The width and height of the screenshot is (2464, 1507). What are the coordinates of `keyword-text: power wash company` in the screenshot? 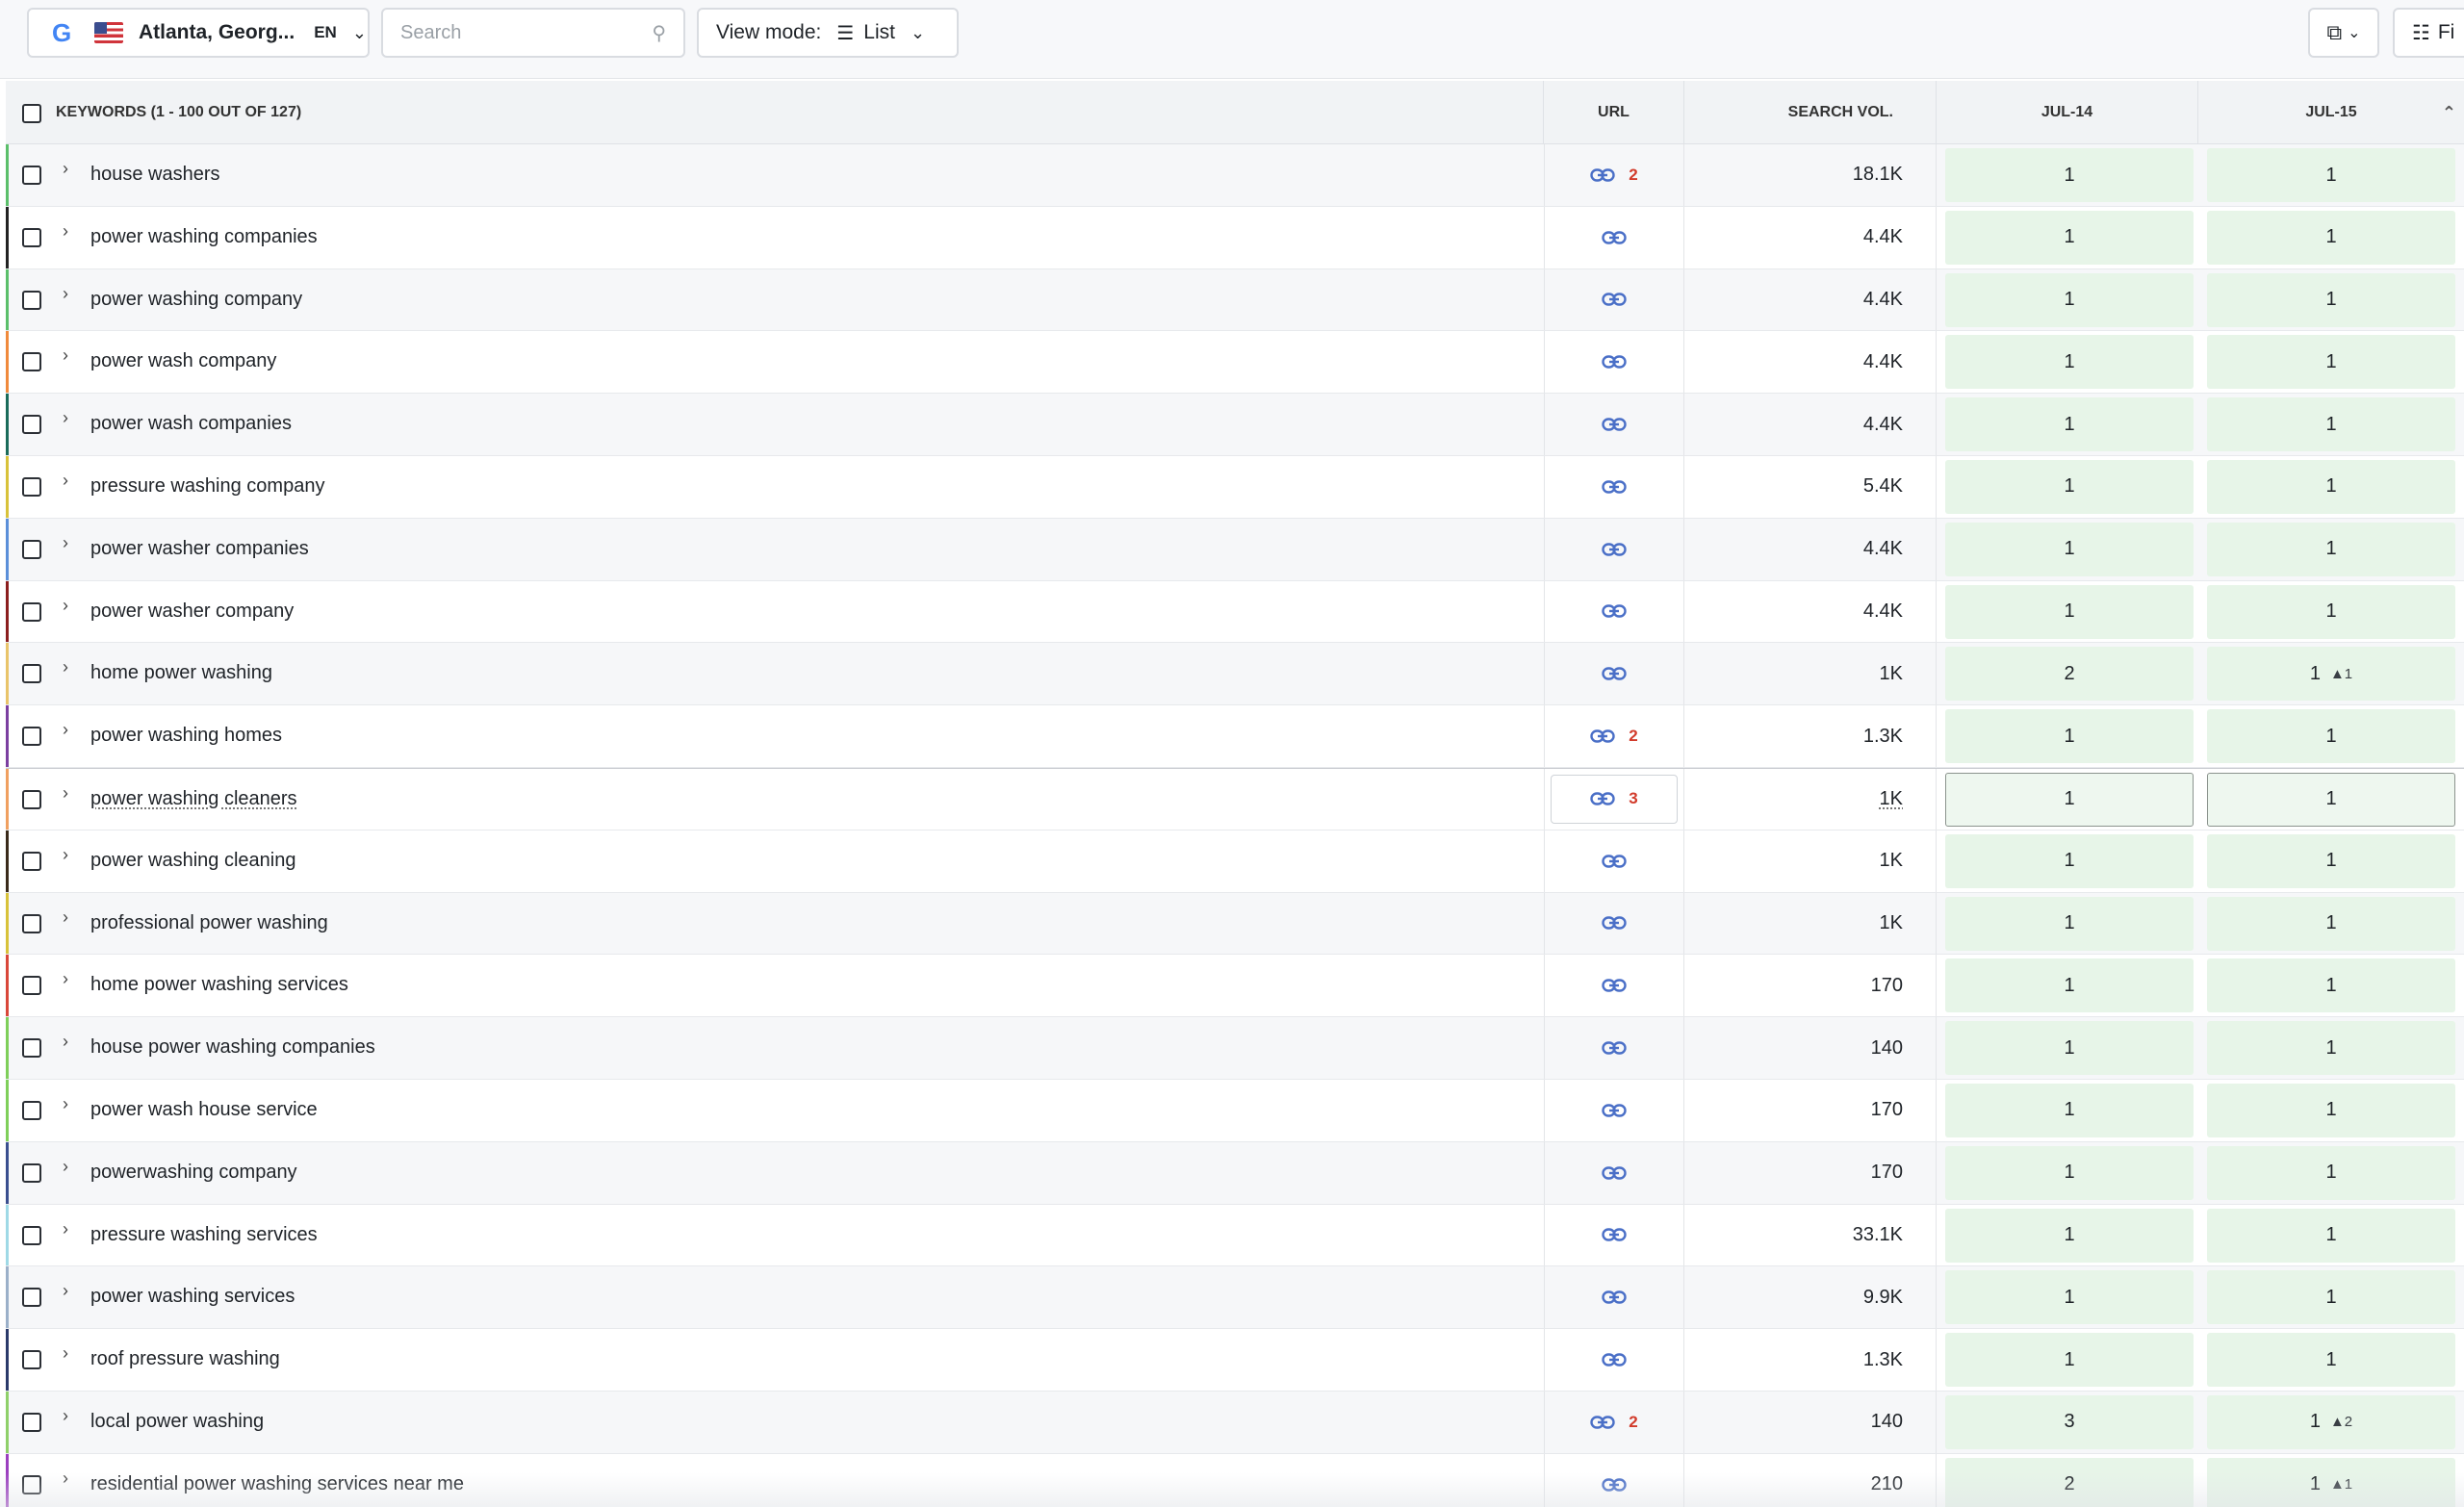 It's located at (183, 361).